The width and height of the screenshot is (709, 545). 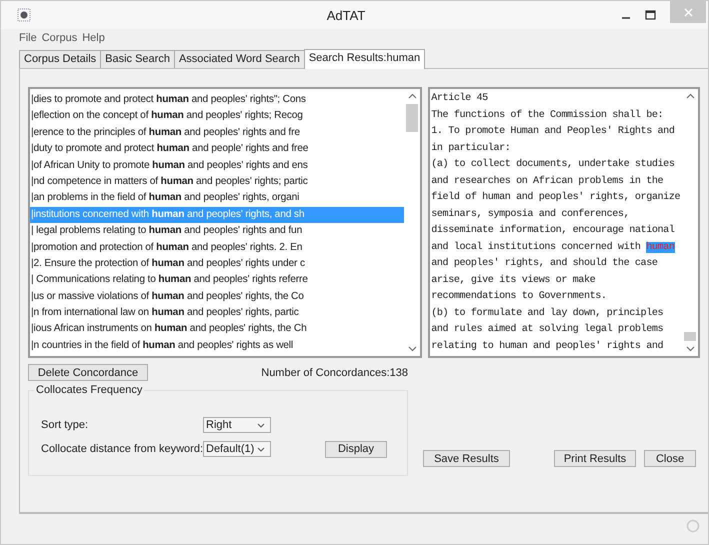 What do you see at coordinates (217, 198) in the screenshot?
I see `concordance-line: |an problems in the field of human and peoples' rights, organi` at bounding box center [217, 198].